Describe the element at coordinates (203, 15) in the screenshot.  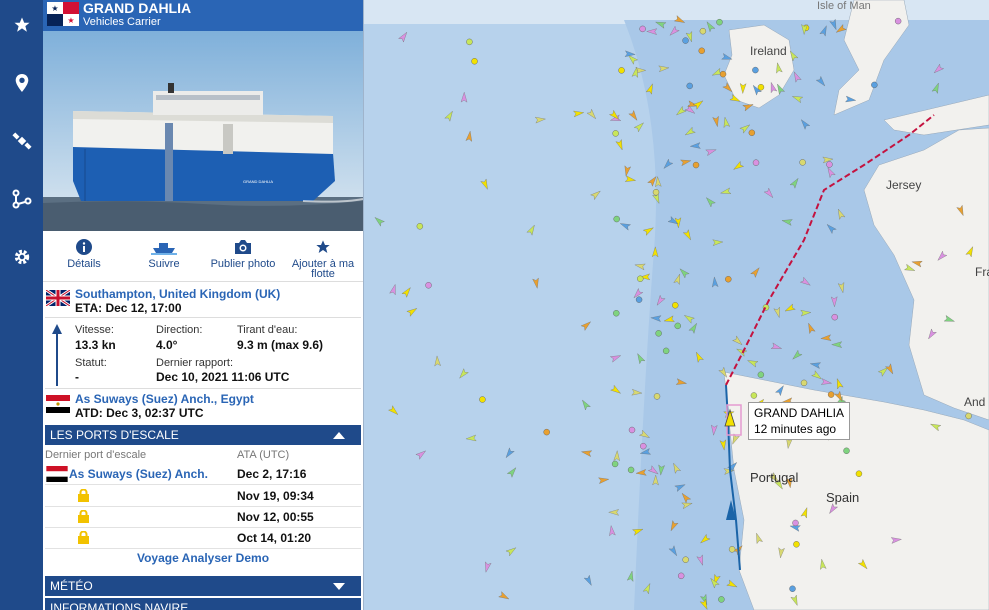
I see `vessel-header: ★ ★ GRAND DAHLIA Vehicles Carrier` at that location.